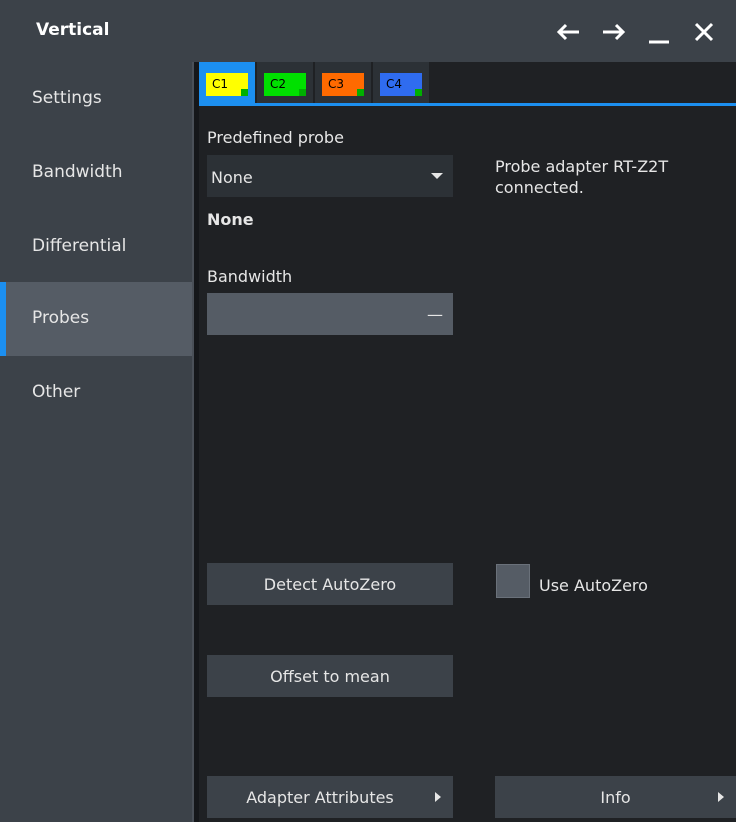 The image size is (736, 822). What do you see at coordinates (320, 797) in the screenshot?
I see `button-label: Adapter Attributes` at bounding box center [320, 797].